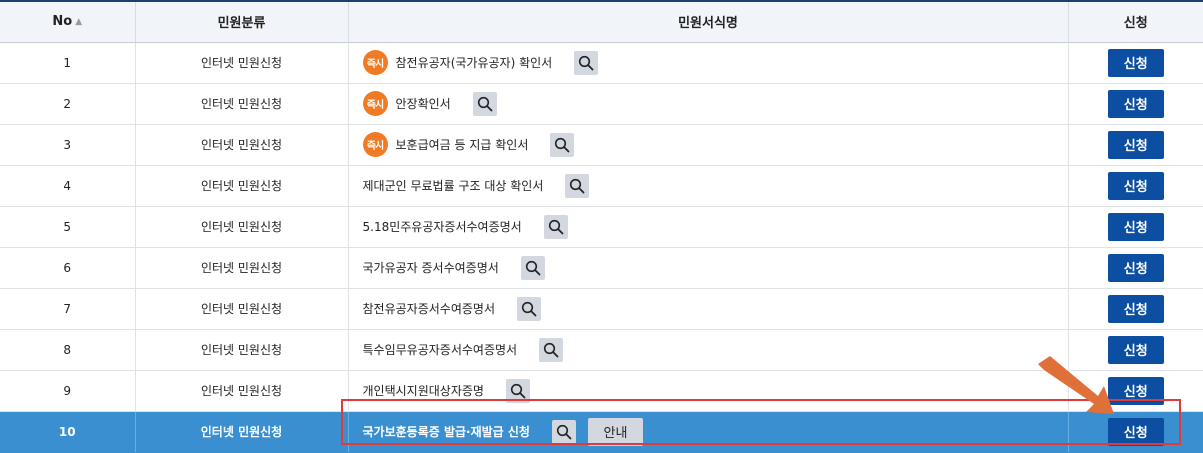  I want to click on row-form: 즉시 참전유공자(국가유공자) 확인서, so click(708, 63).